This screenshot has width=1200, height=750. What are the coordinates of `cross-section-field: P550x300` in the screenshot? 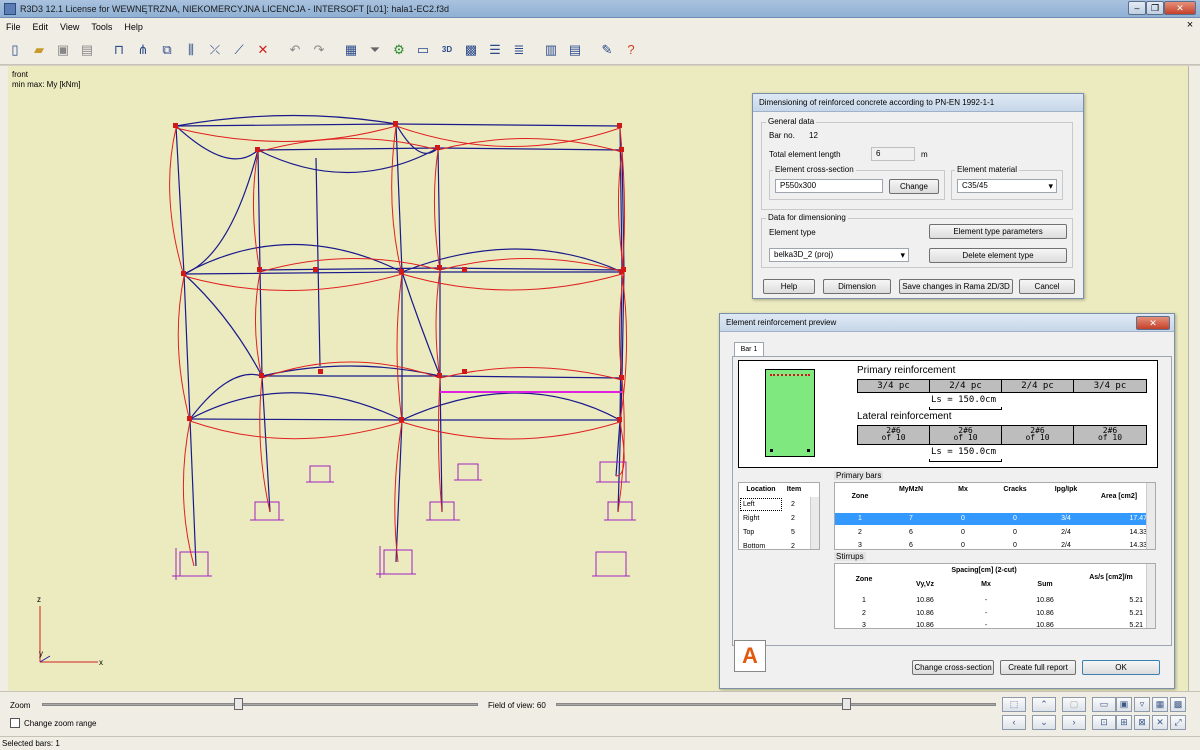 It's located at (829, 186).